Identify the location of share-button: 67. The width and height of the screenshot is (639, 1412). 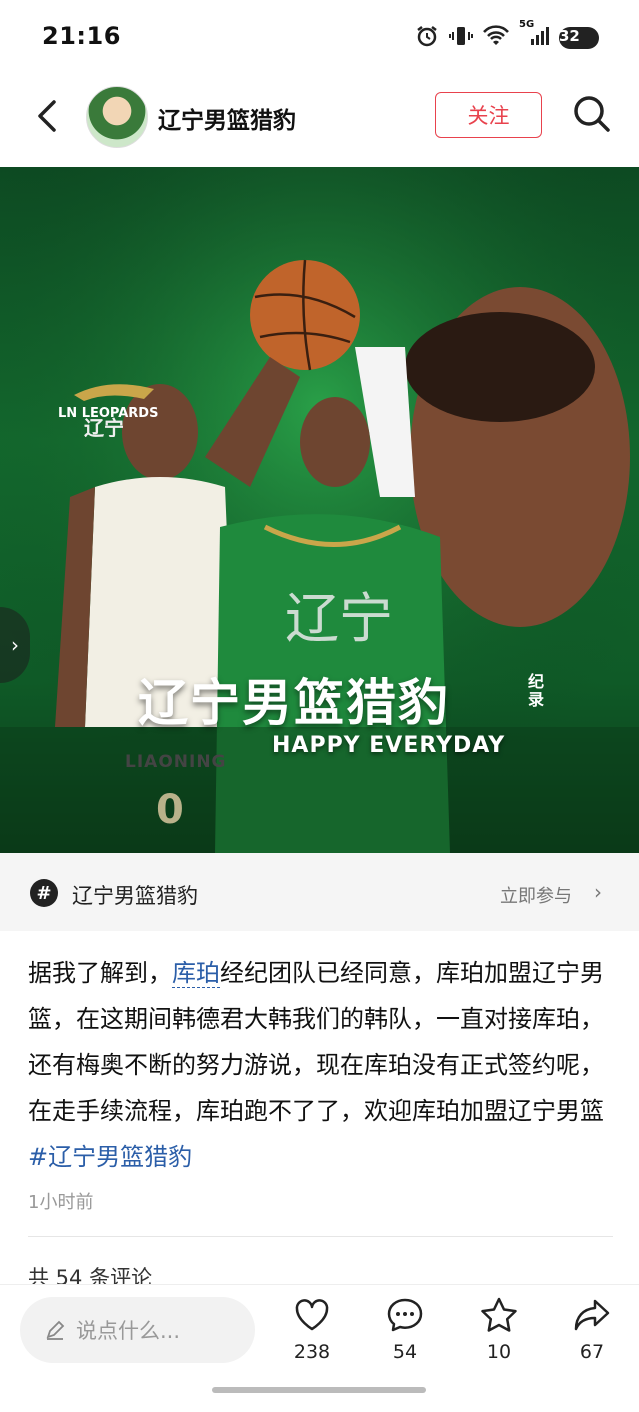
(592, 1329).